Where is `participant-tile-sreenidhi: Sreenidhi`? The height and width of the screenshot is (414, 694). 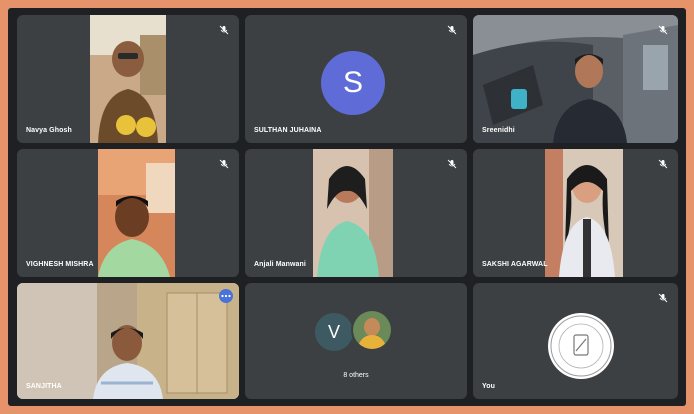 participant-tile-sreenidhi: Sreenidhi is located at coordinates (575, 79).